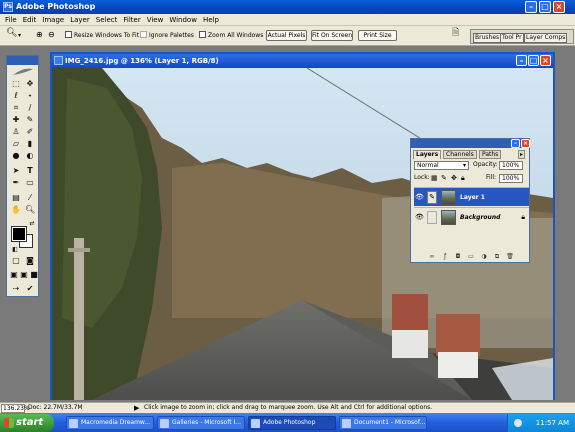 This screenshot has height=432, width=575. What do you see at coordinates (19, 234) in the screenshot?
I see `foreground-color-swatch` at bounding box center [19, 234].